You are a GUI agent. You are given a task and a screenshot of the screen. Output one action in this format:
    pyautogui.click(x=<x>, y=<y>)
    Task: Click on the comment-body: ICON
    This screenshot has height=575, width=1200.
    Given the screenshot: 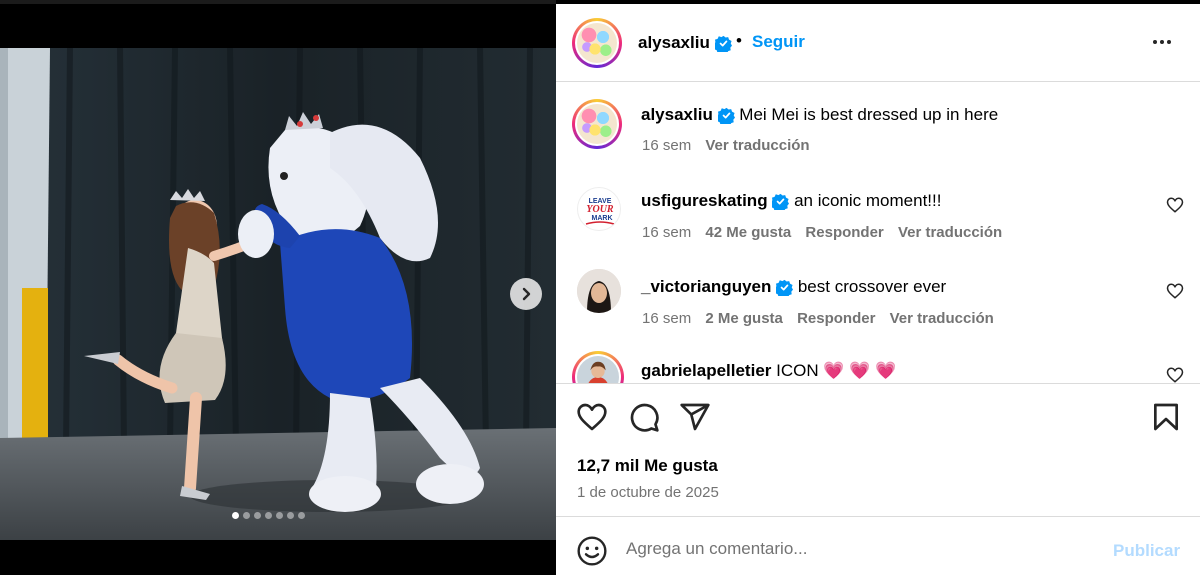 What is the action you would take?
    pyautogui.click(x=797, y=370)
    